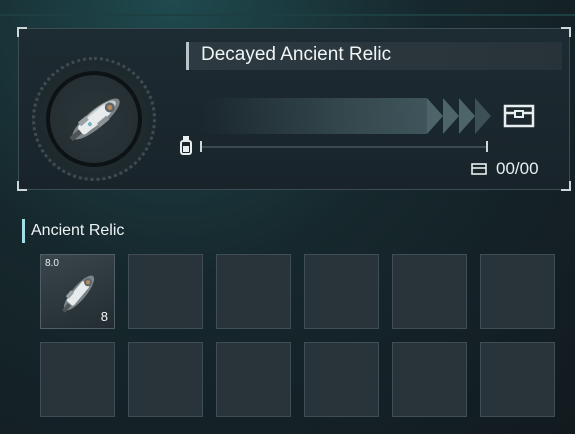  What do you see at coordinates (487, 146) in the screenshot?
I see `progress-track-end` at bounding box center [487, 146].